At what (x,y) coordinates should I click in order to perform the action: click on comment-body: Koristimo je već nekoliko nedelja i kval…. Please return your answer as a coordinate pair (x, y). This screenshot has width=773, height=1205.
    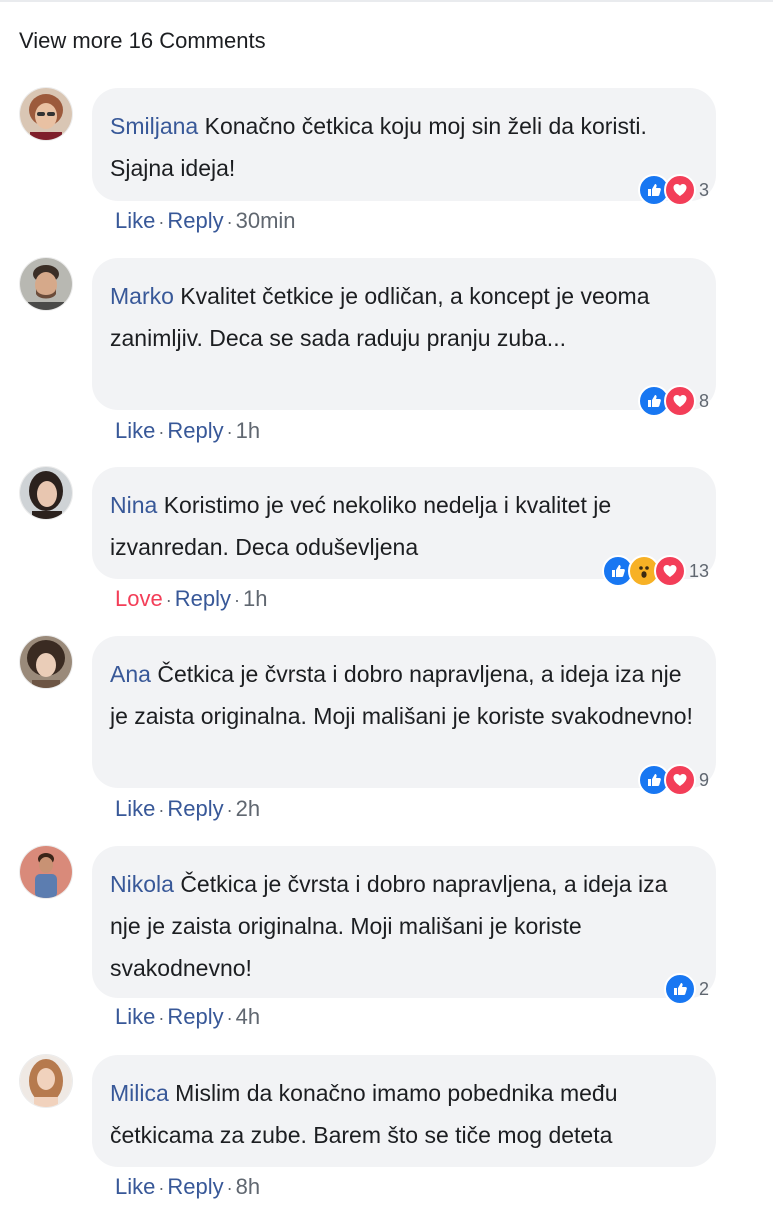
    Looking at the image, I should click on (361, 526).